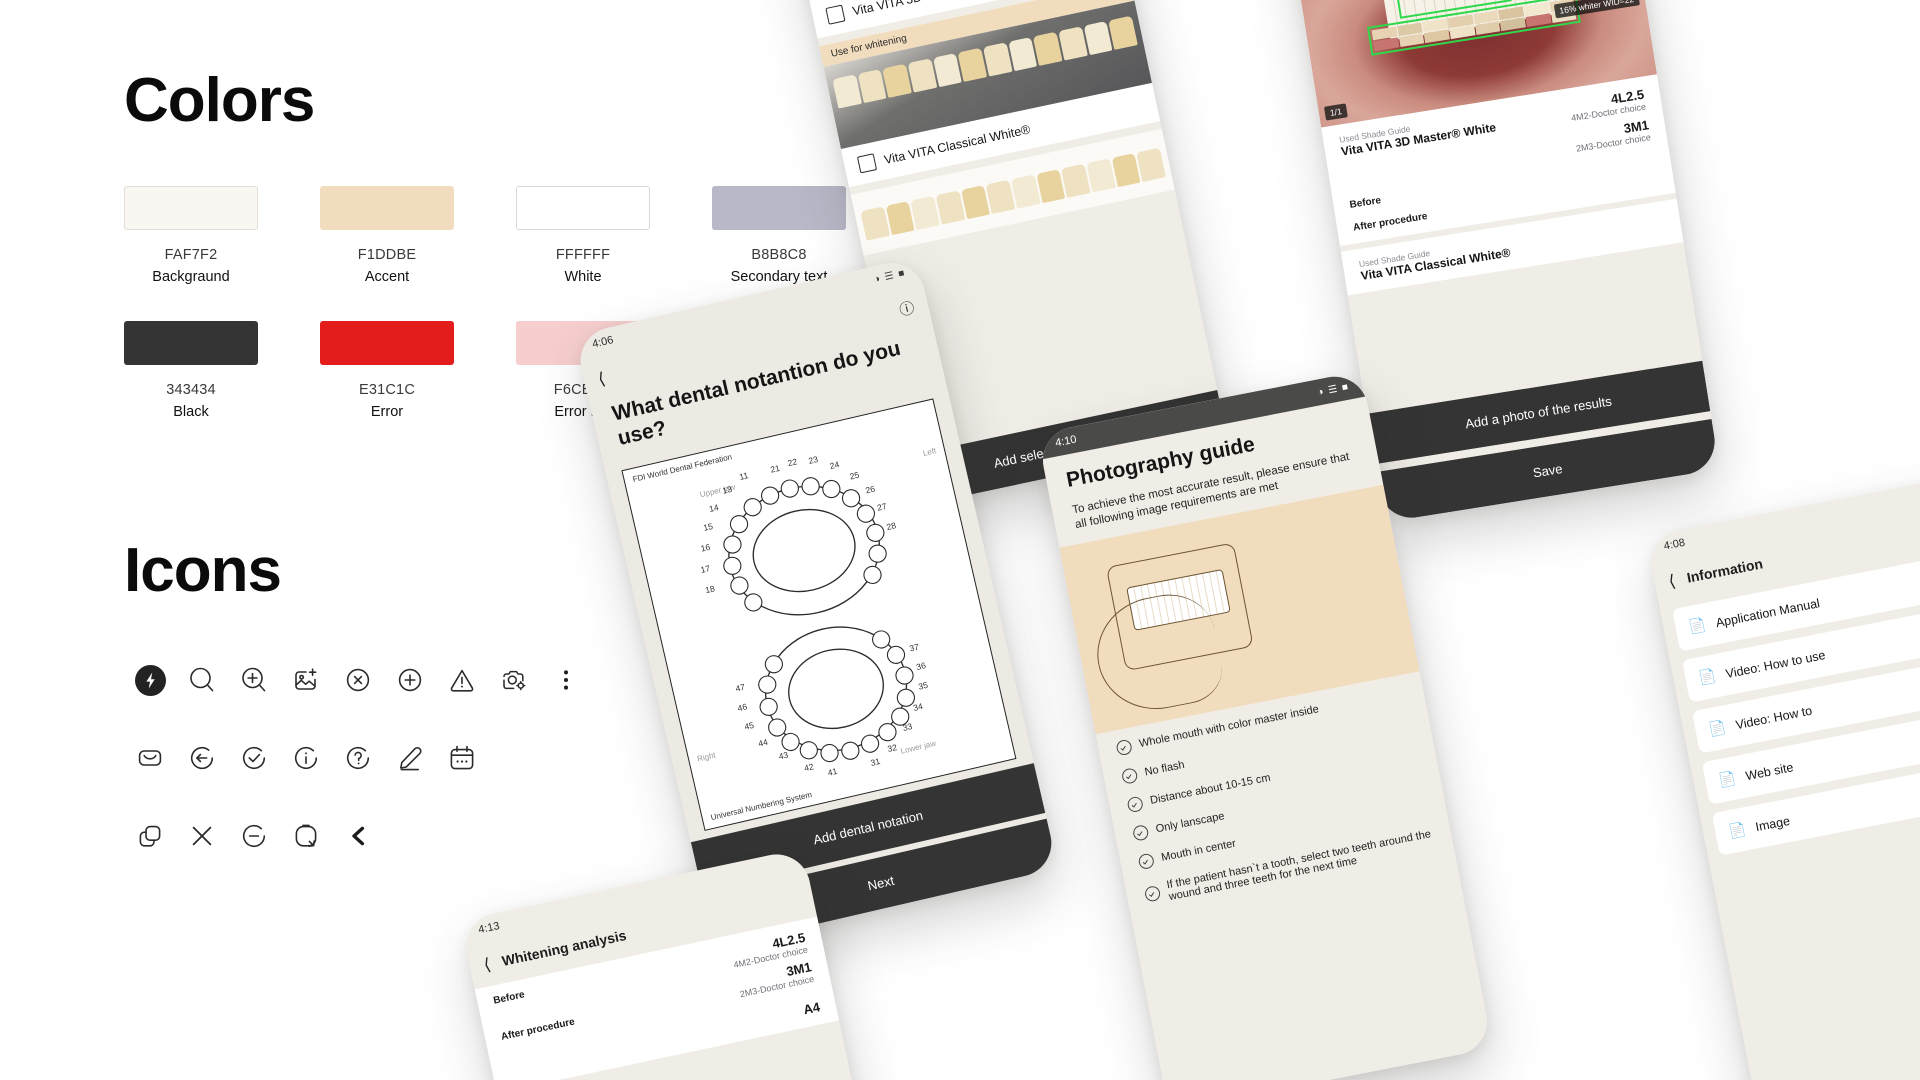  Describe the element at coordinates (706, 547) in the screenshot. I see `svg-text: 16` at that location.